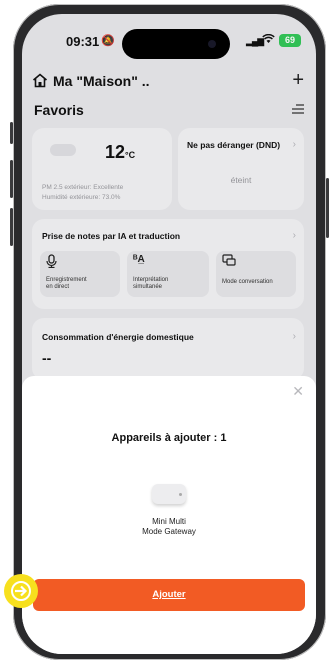 The height and width of the screenshot is (664, 333). Describe the element at coordinates (21, 591) in the screenshot. I see `arrow-right-icon` at that location.